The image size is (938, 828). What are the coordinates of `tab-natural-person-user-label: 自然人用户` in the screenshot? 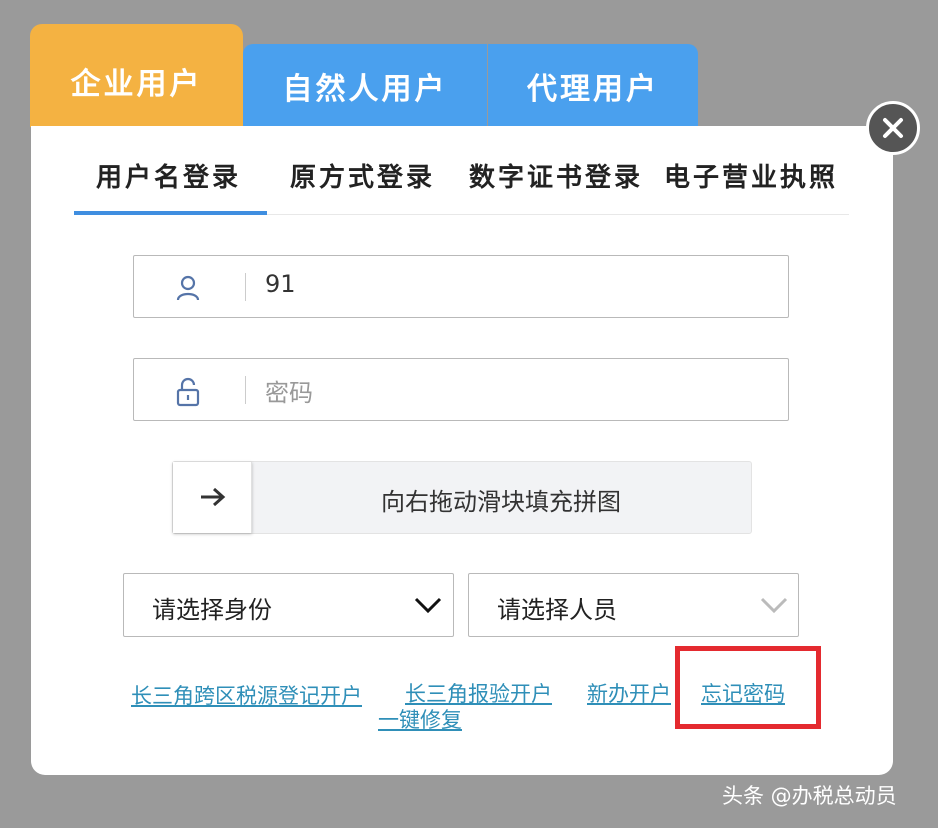 It's located at (365, 89).